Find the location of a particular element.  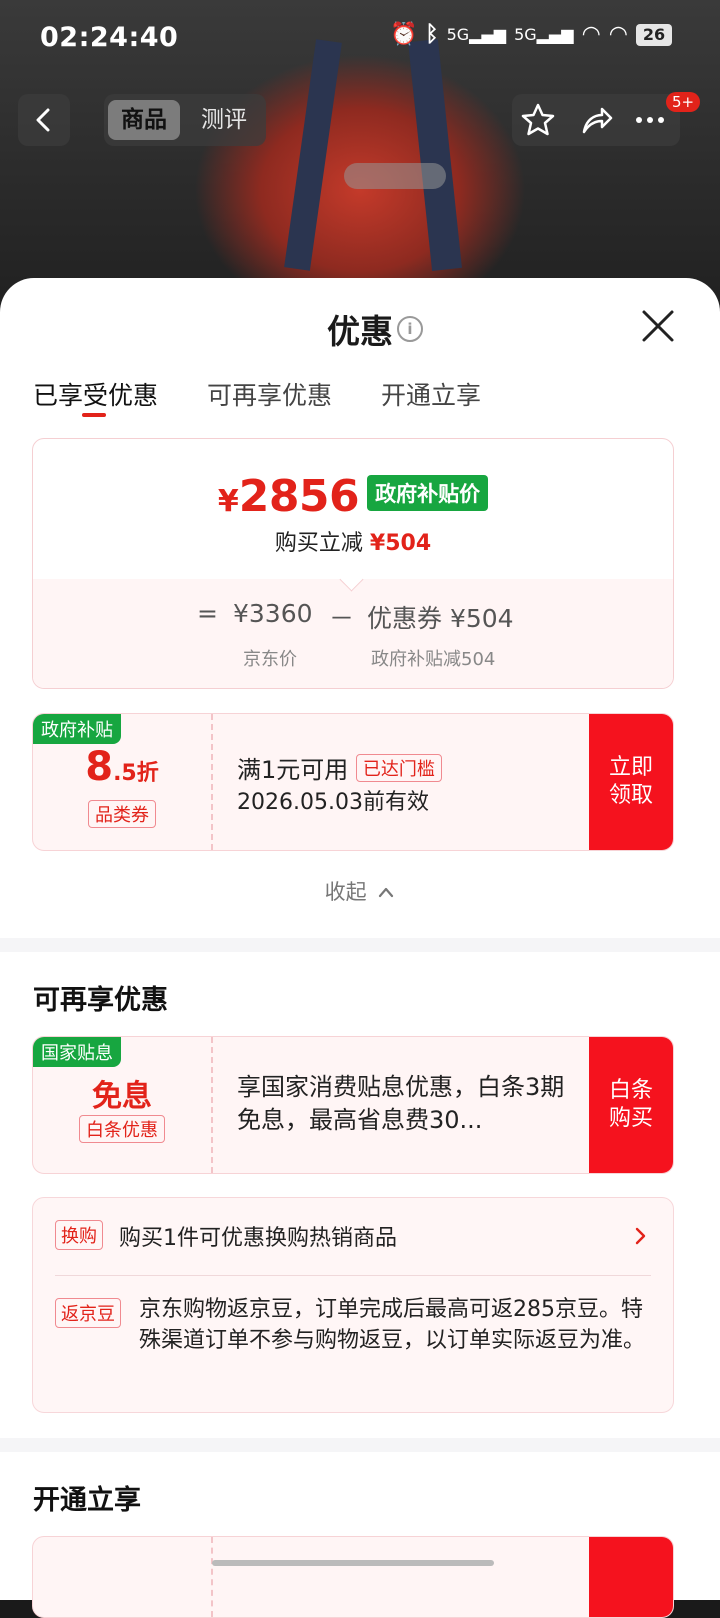

close-button is located at coordinates (658, 326).